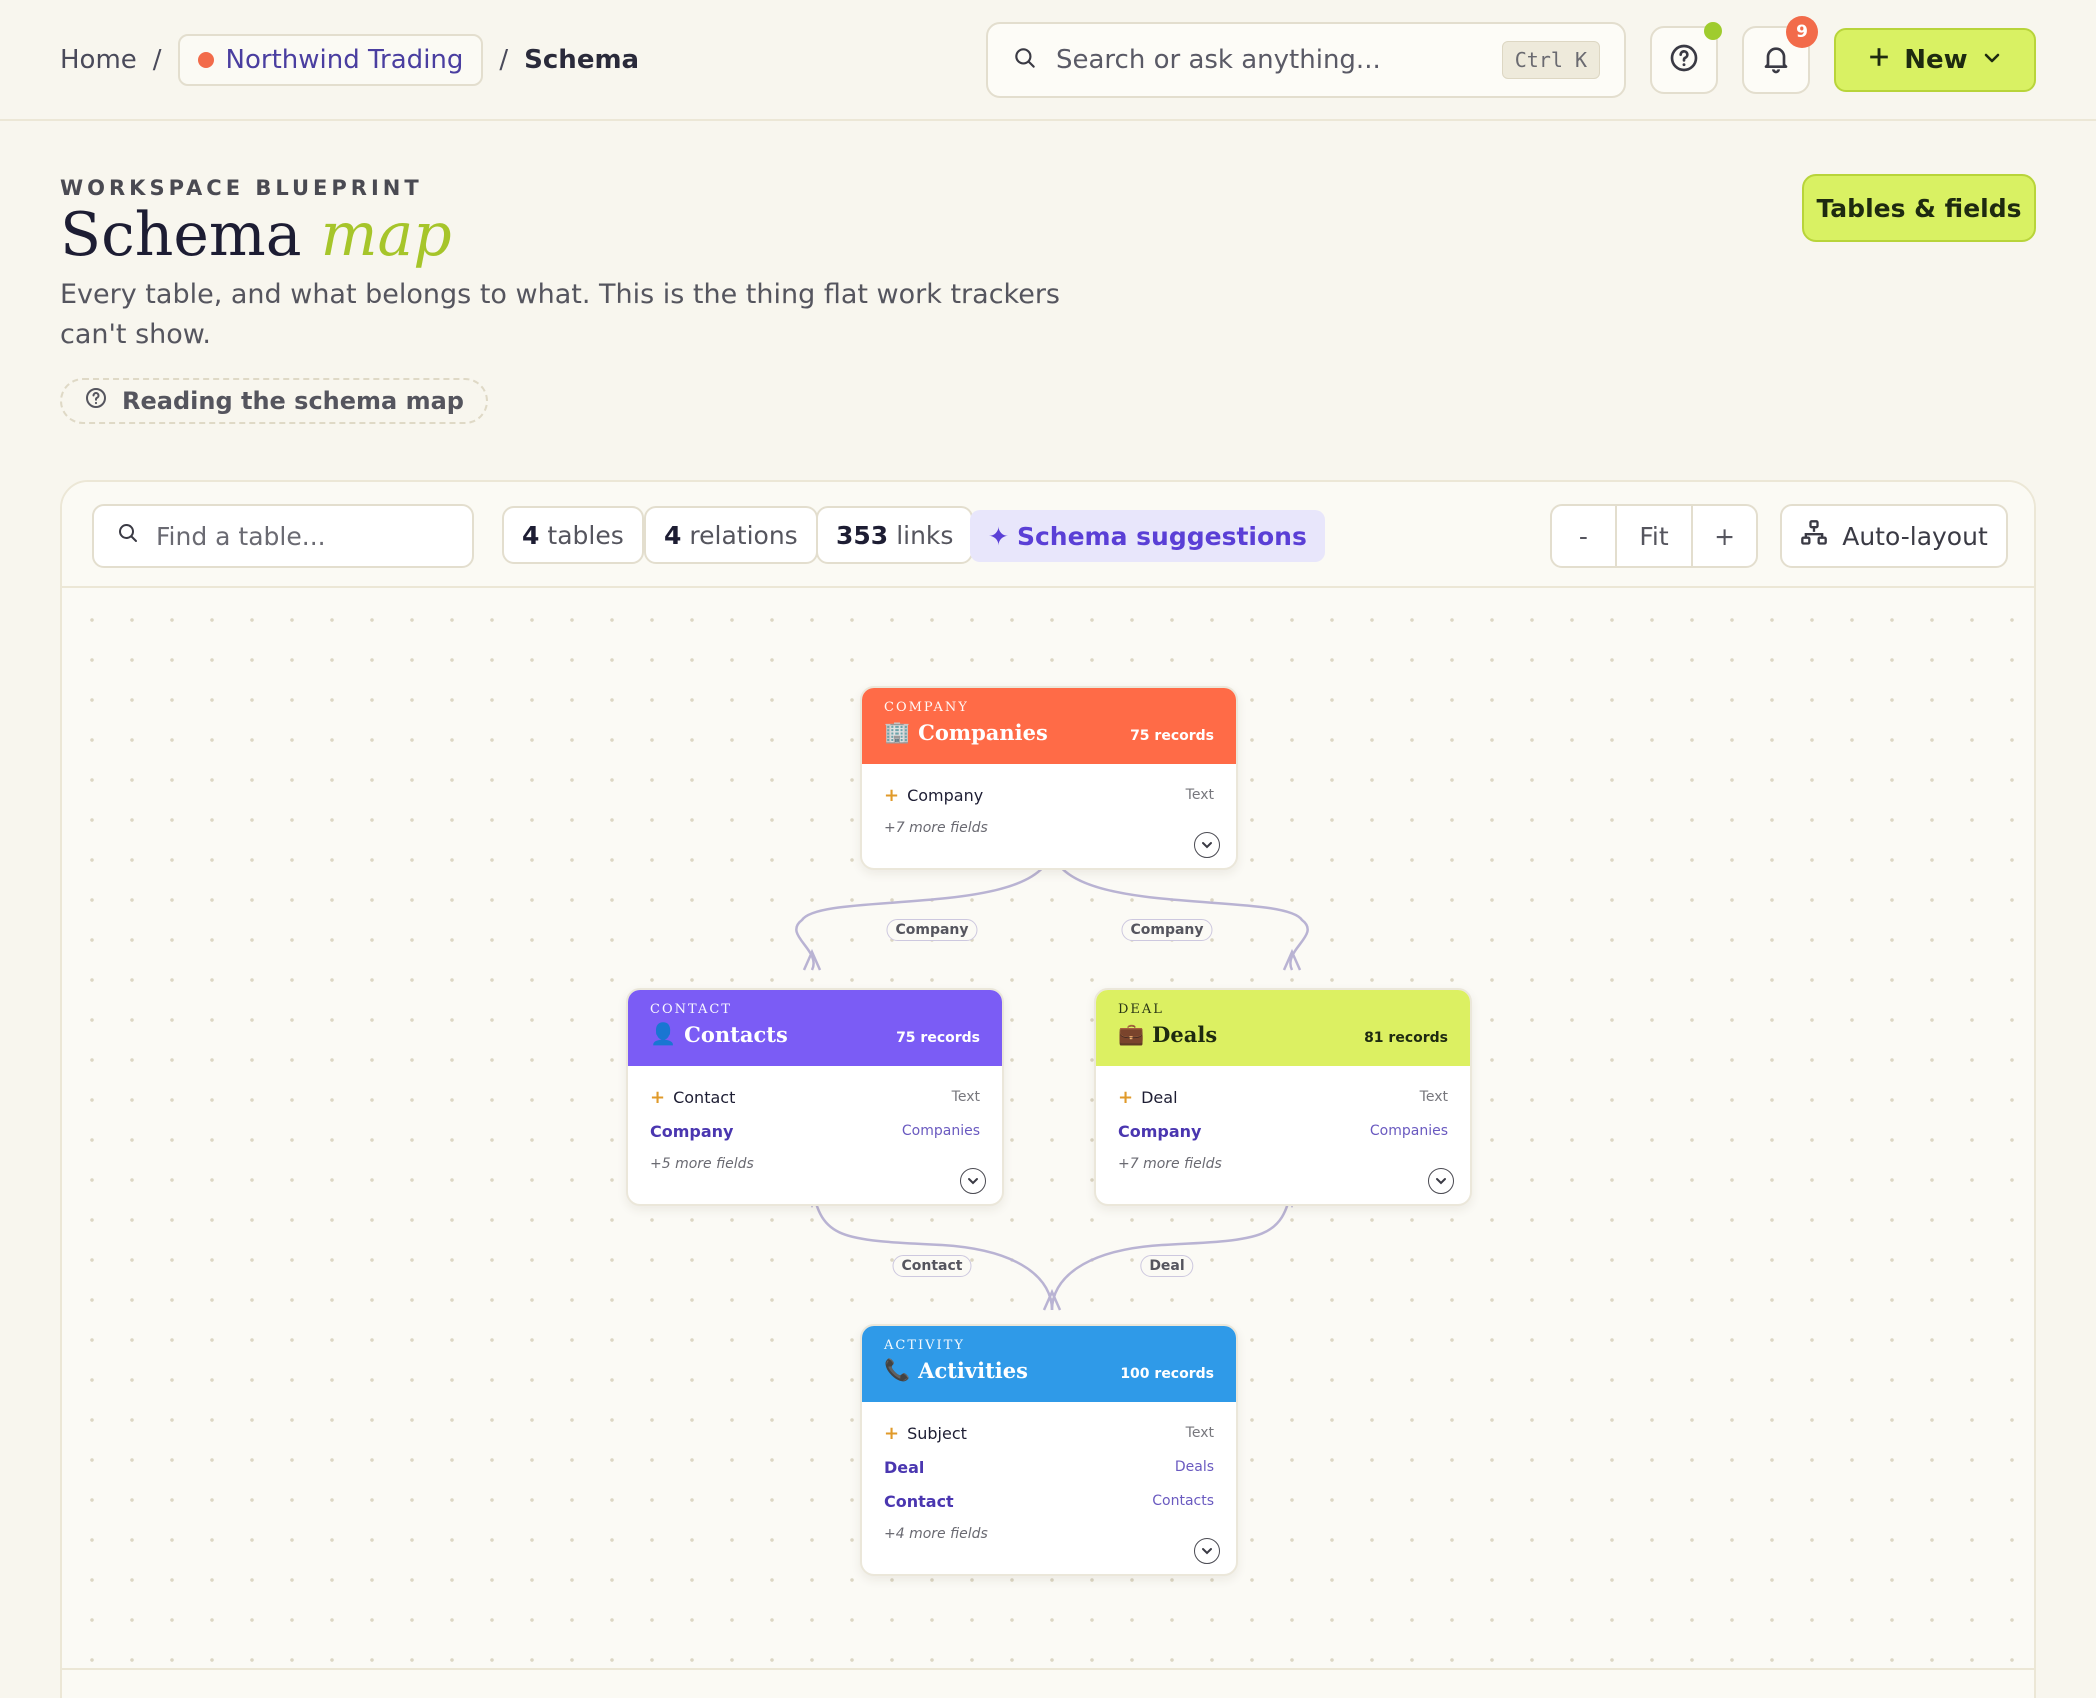  Describe the element at coordinates (181, 235) in the screenshot. I see `page-title-main: Schema` at that location.